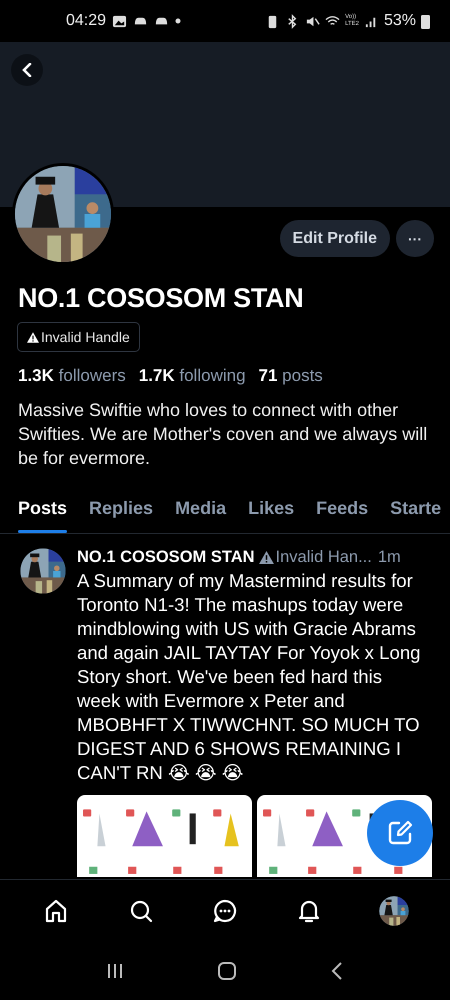 Image resolution: width=450 pixels, height=1000 pixels. What do you see at coordinates (121, 515) in the screenshot?
I see `tab: Replies` at bounding box center [121, 515].